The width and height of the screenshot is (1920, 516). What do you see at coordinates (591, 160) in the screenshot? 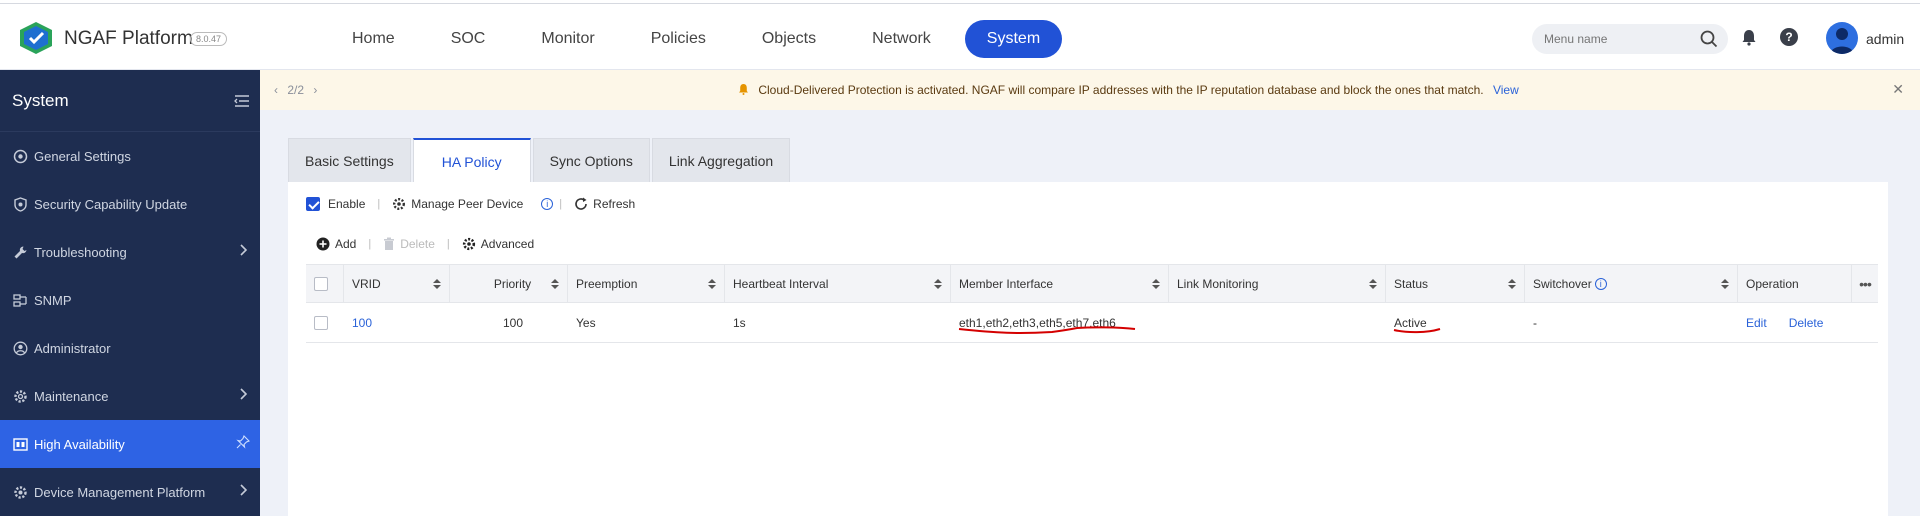
I see `tab-sync-options: Sync Options` at bounding box center [591, 160].